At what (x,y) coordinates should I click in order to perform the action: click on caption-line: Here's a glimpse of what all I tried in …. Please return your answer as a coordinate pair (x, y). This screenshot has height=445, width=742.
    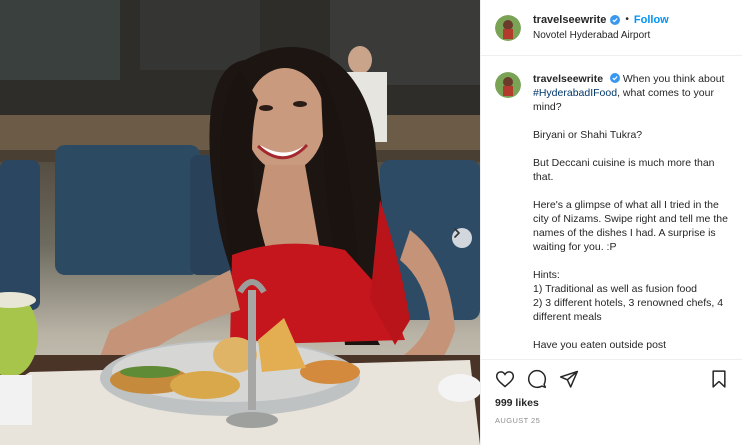
    Looking at the image, I should click on (630, 226).